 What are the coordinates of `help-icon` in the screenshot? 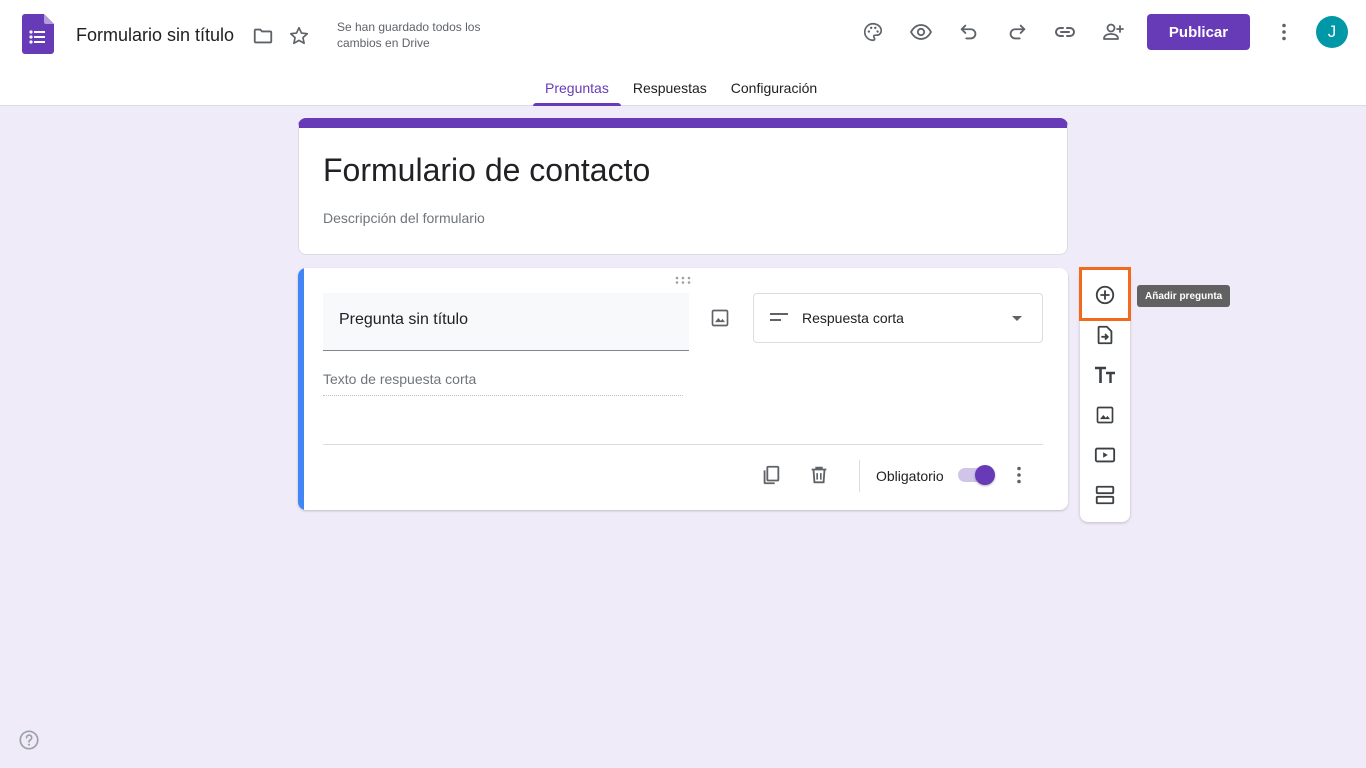 It's located at (29, 740).